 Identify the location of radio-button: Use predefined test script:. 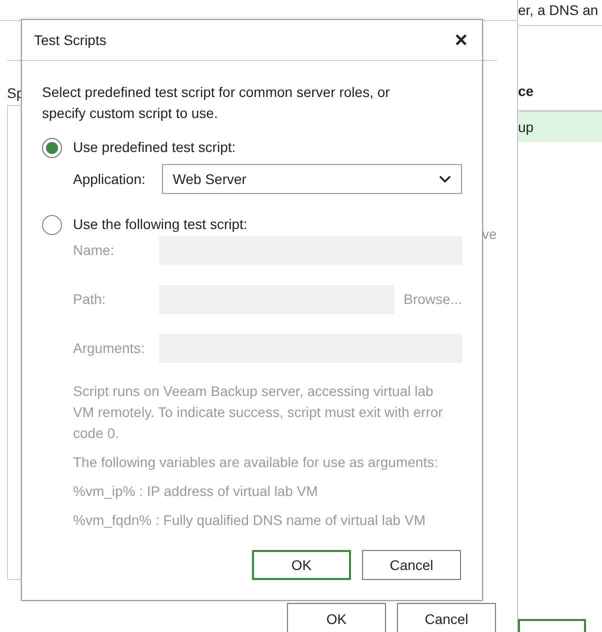
(139, 147).